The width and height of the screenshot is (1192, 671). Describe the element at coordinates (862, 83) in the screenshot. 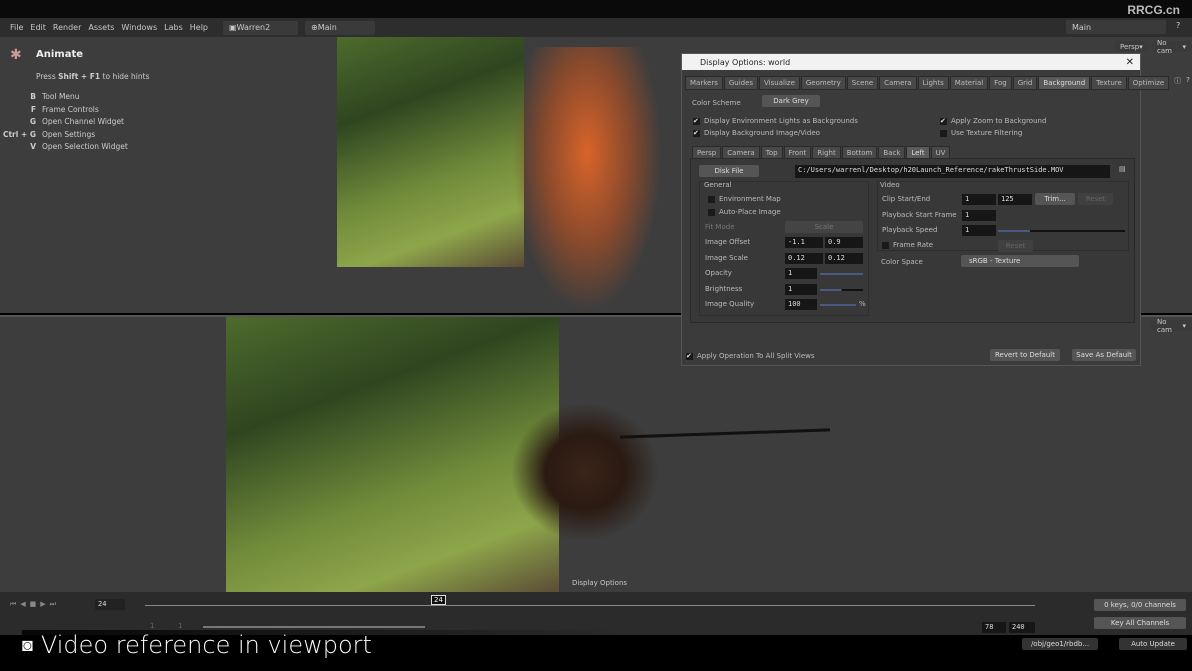

I see `tab-scene: Scene` at that location.